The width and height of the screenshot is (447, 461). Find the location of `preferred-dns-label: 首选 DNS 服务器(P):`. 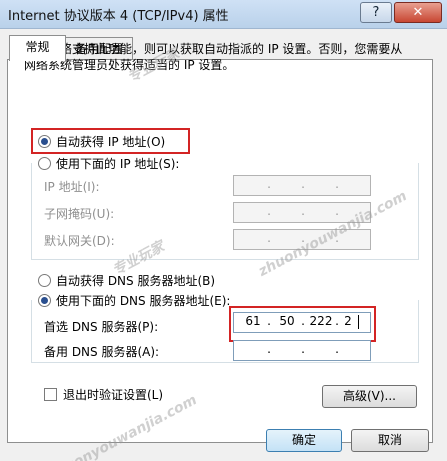

preferred-dns-label: 首选 DNS 服务器(P): is located at coordinates (101, 327).